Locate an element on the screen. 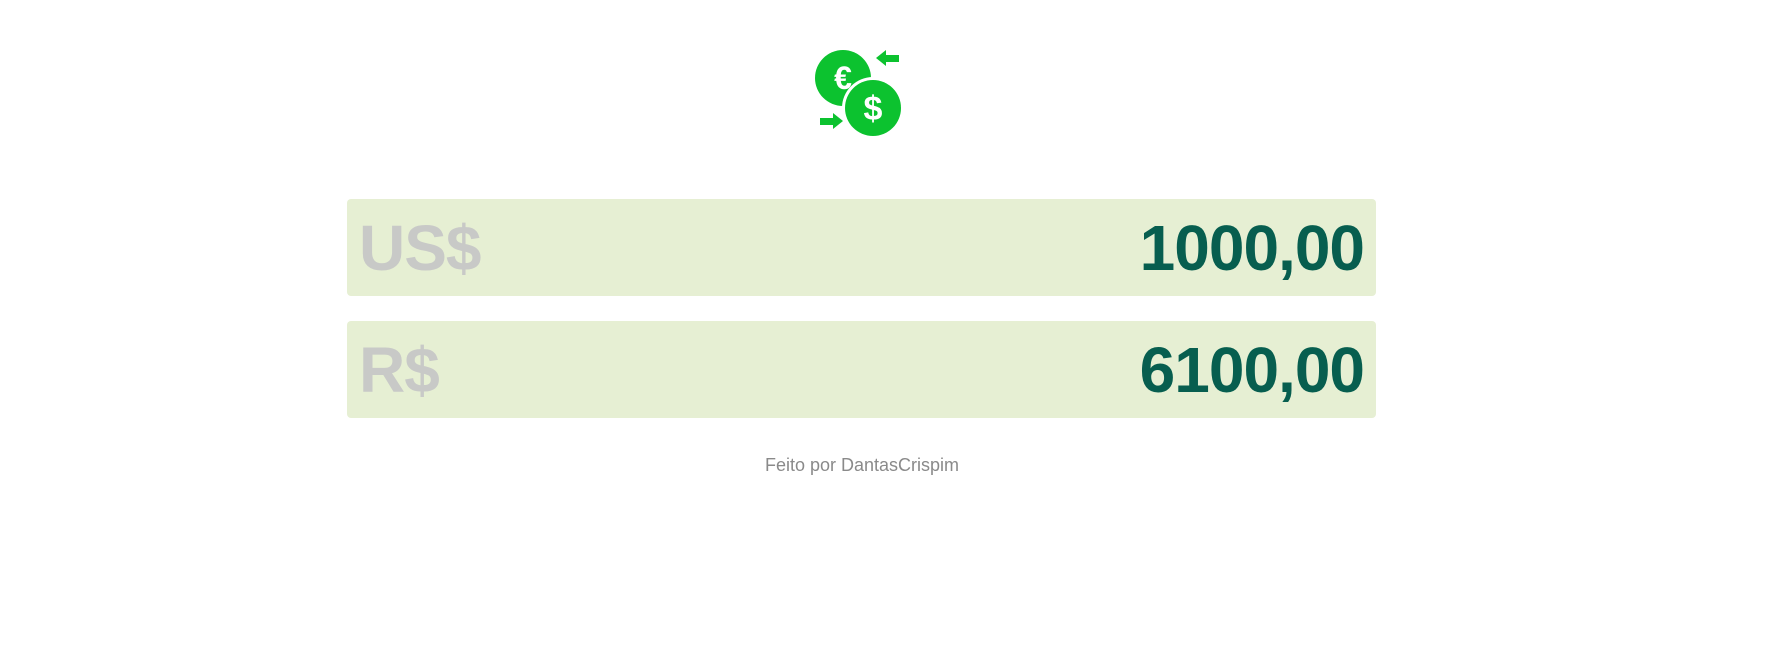  currency-exchange-logo: € $ is located at coordinates (860, 95).